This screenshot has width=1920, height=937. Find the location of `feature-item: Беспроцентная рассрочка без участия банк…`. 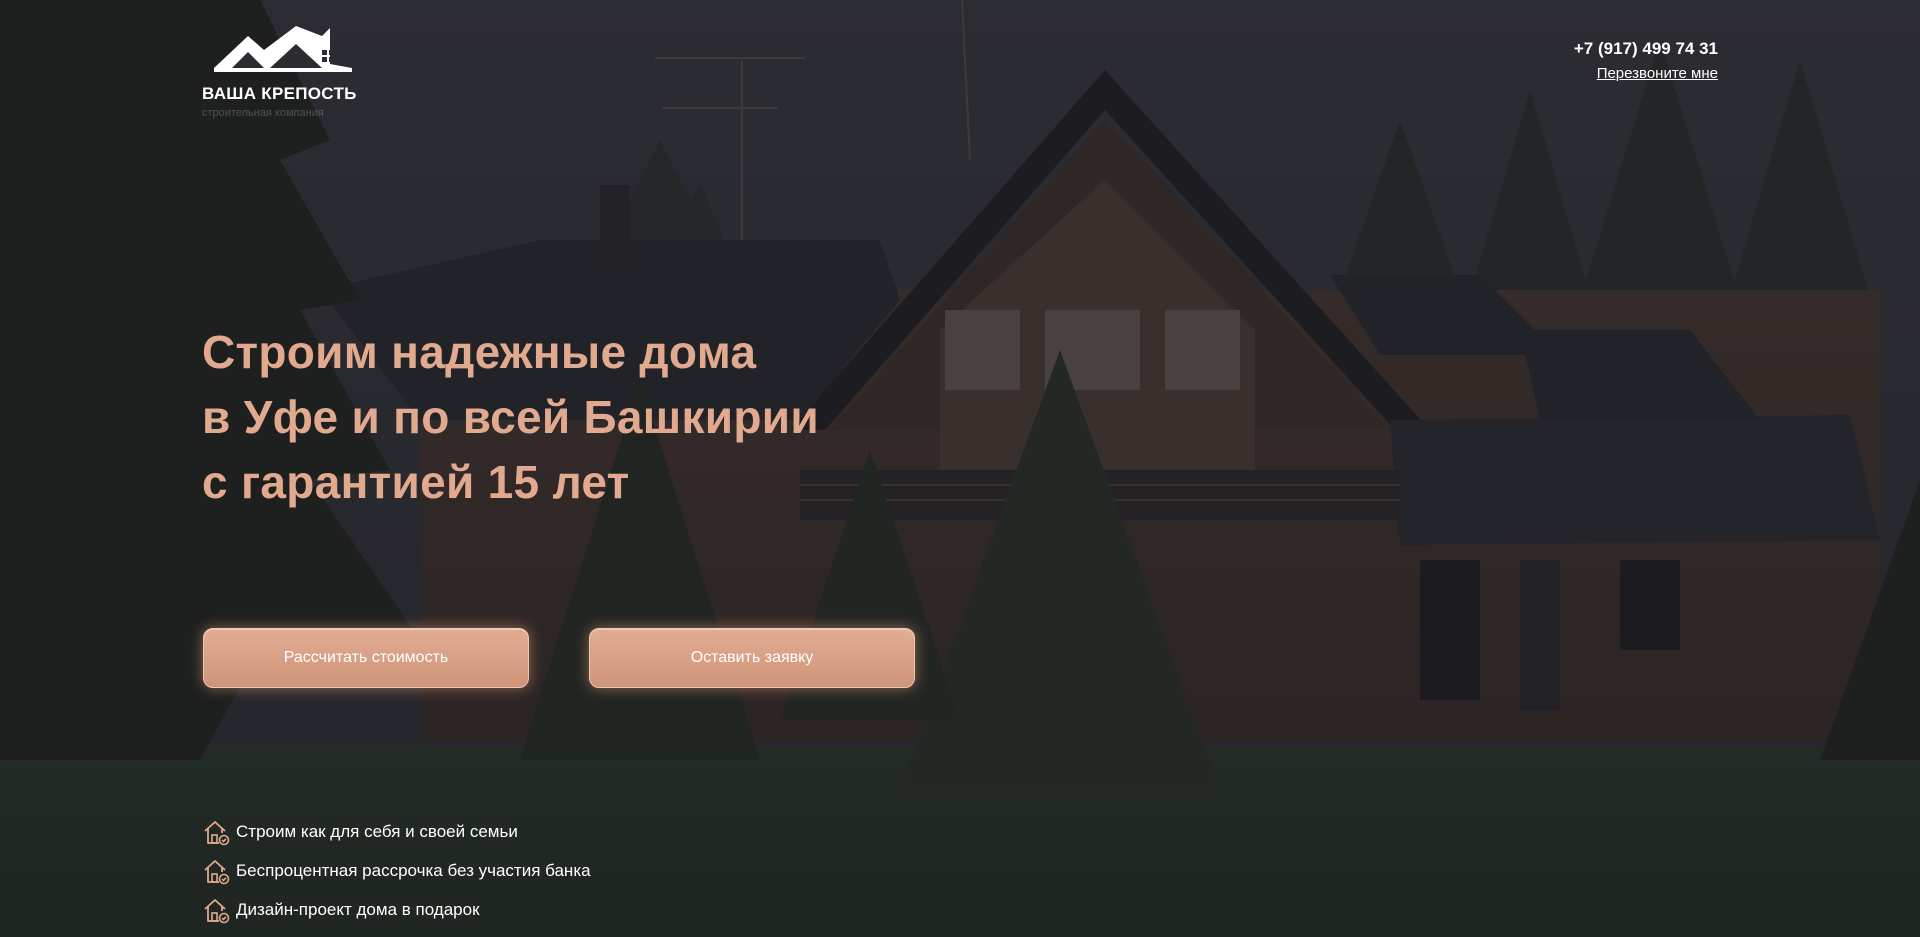

feature-item: Беспроцентная рассрочка без участия банк… is located at coordinates (396, 871).